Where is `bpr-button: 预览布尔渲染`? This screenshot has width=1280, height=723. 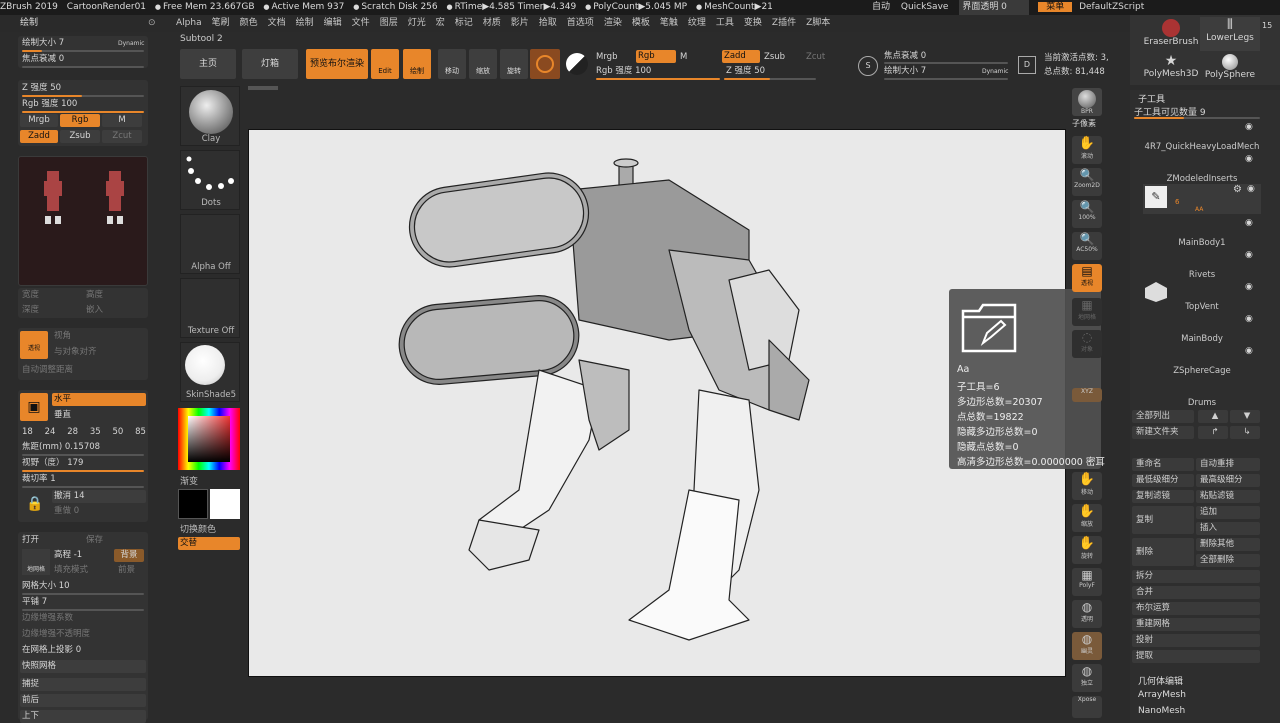 bpr-button: 预览布尔渲染 is located at coordinates (337, 64).